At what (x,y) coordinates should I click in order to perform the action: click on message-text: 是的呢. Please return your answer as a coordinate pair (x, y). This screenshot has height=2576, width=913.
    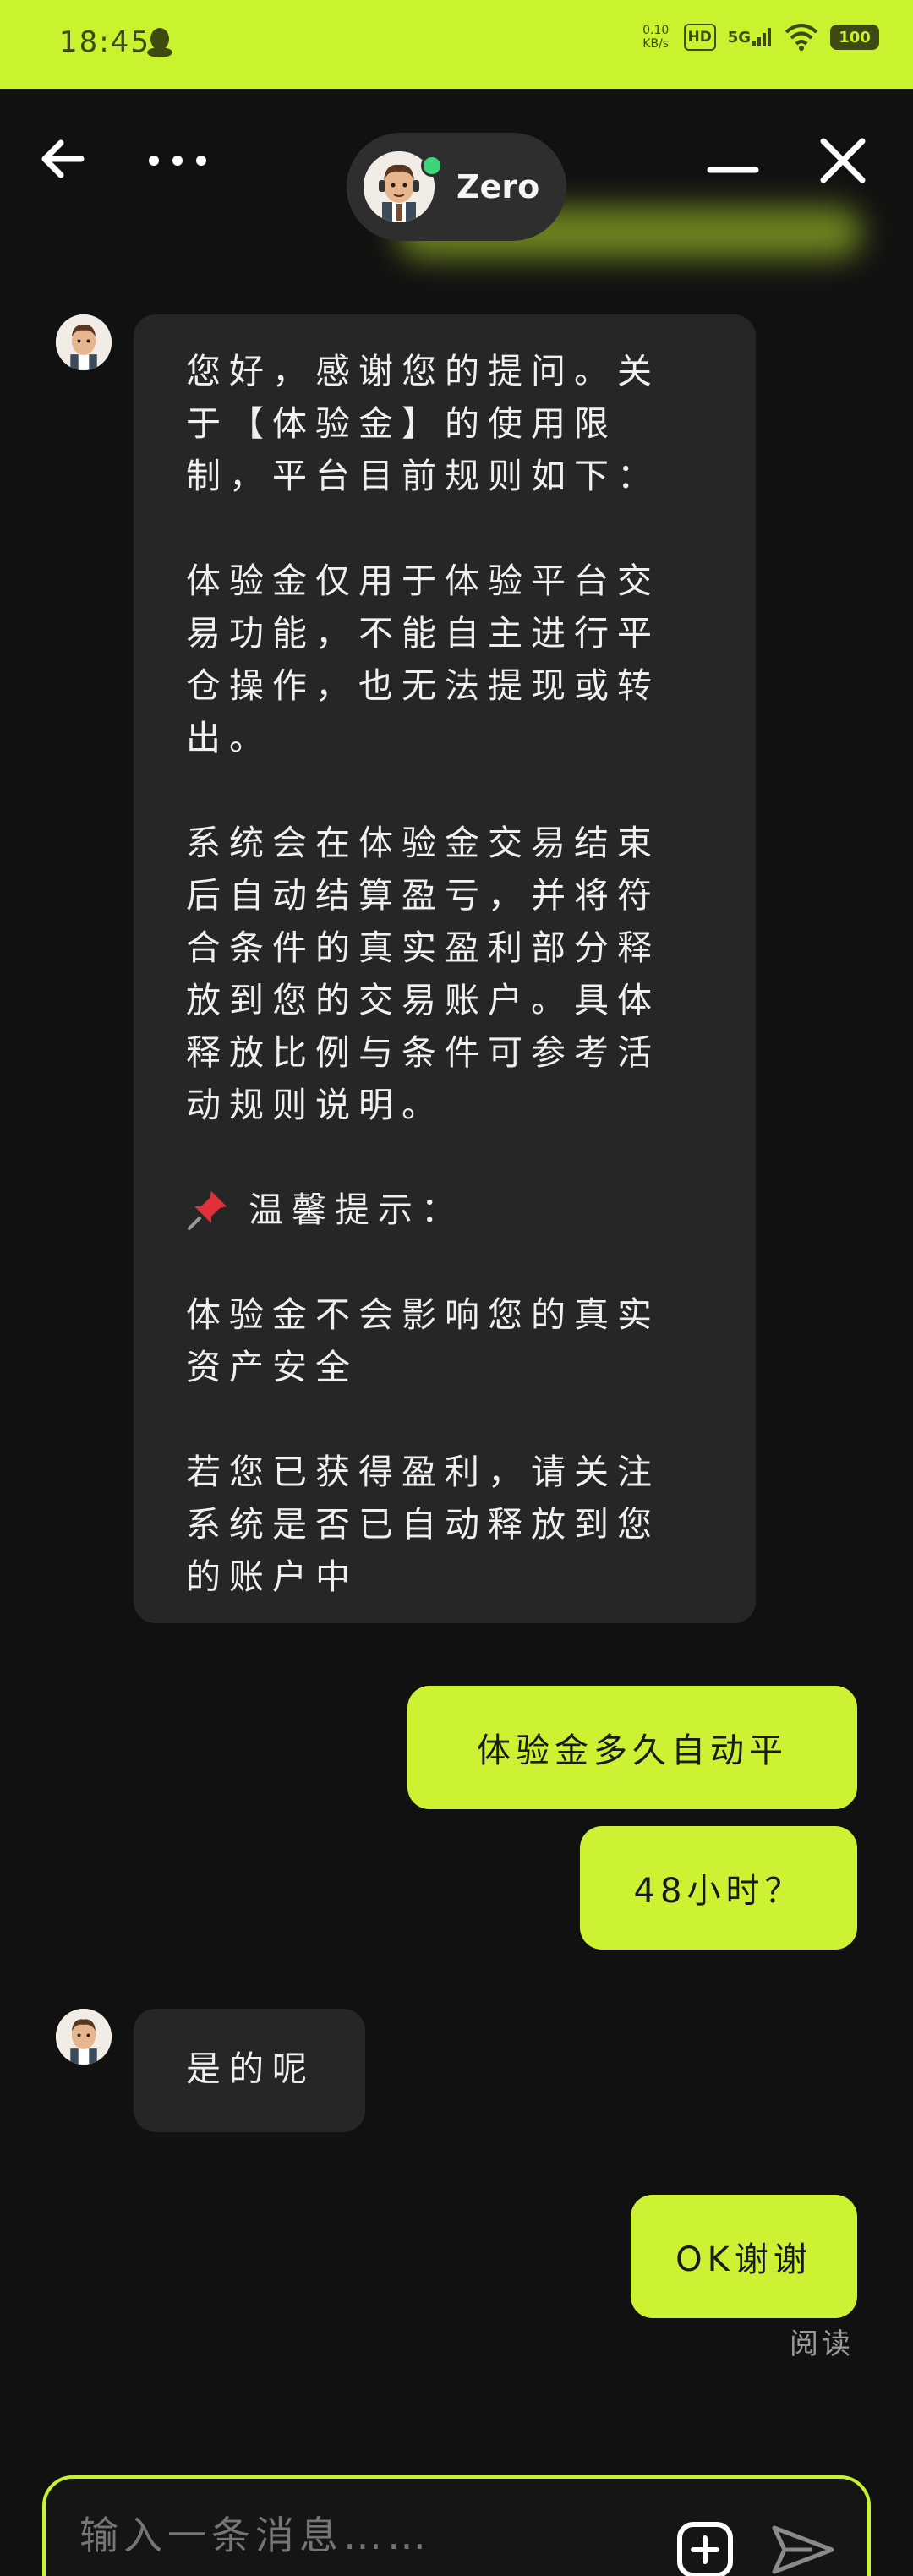
    Looking at the image, I should click on (250, 2069).